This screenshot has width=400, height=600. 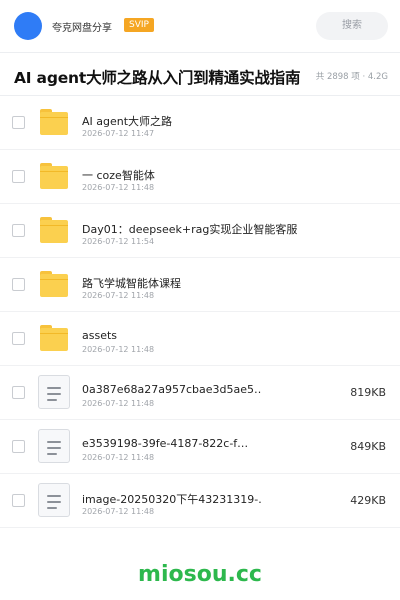 I want to click on file-size: 429KB, so click(x=368, y=500).